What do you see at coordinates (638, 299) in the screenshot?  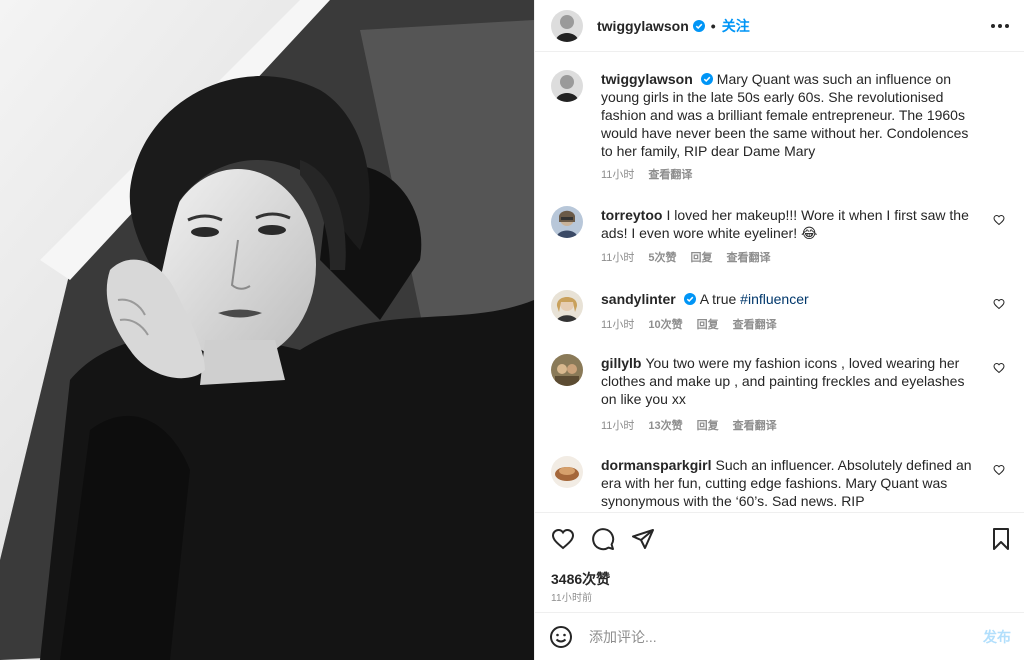 I see `commenter-username: sandylinter` at bounding box center [638, 299].